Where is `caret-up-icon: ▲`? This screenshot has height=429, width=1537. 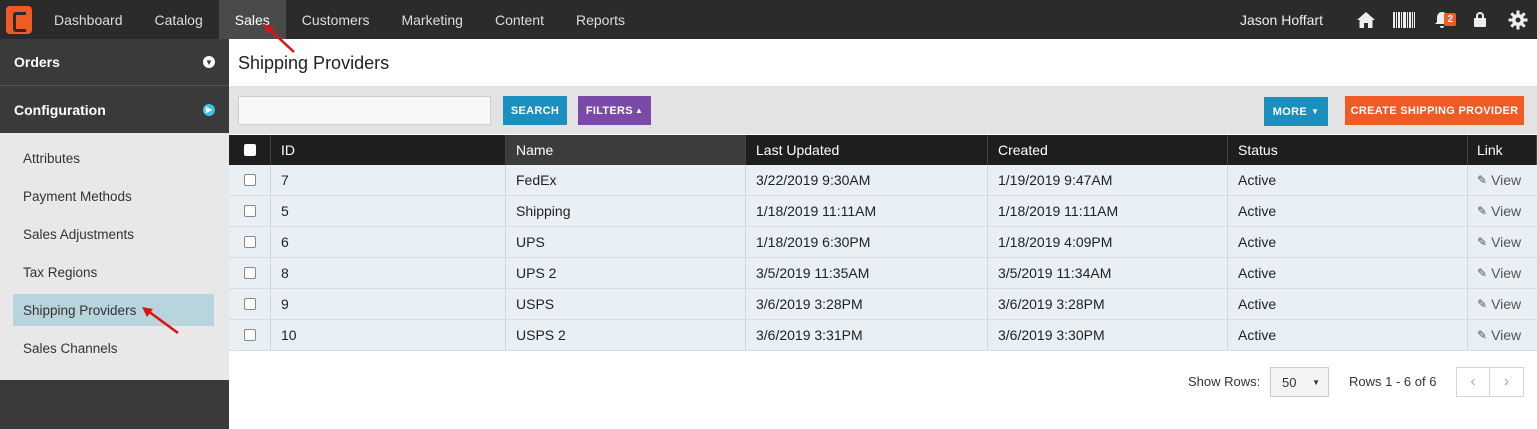
caret-up-icon: ▲ is located at coordinates (639, 110).